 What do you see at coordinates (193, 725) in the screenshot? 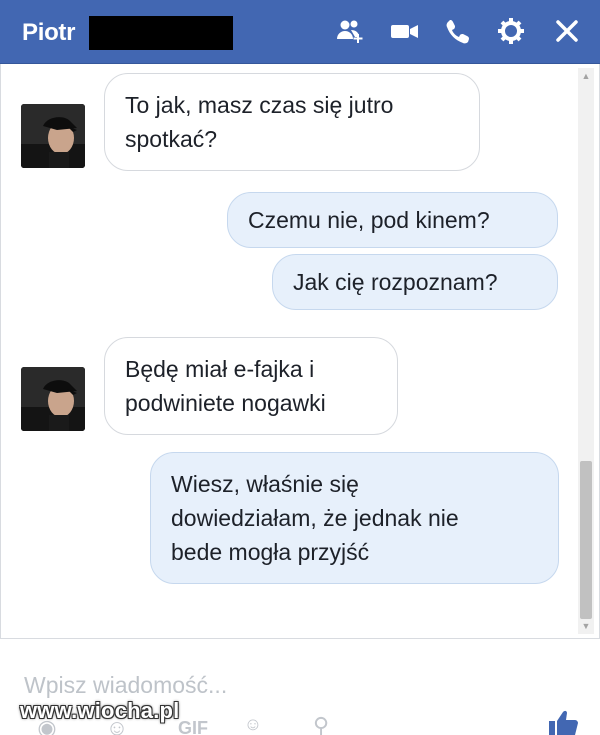
I see `gif-icon: GIF` at bounding box center [193, 725].